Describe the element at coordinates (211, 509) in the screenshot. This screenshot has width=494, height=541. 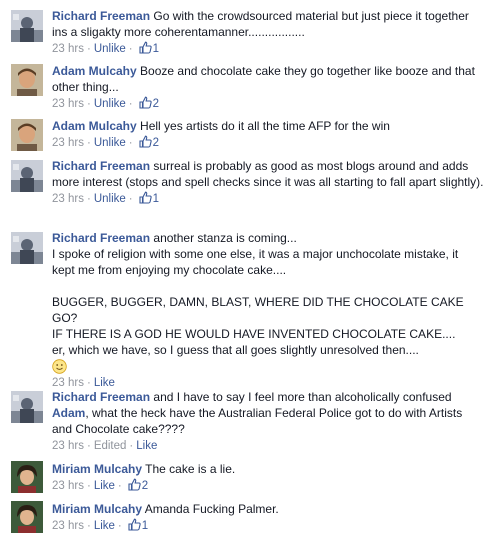
I see `comment-text: Amanda Fucking Palmer.` at that location.